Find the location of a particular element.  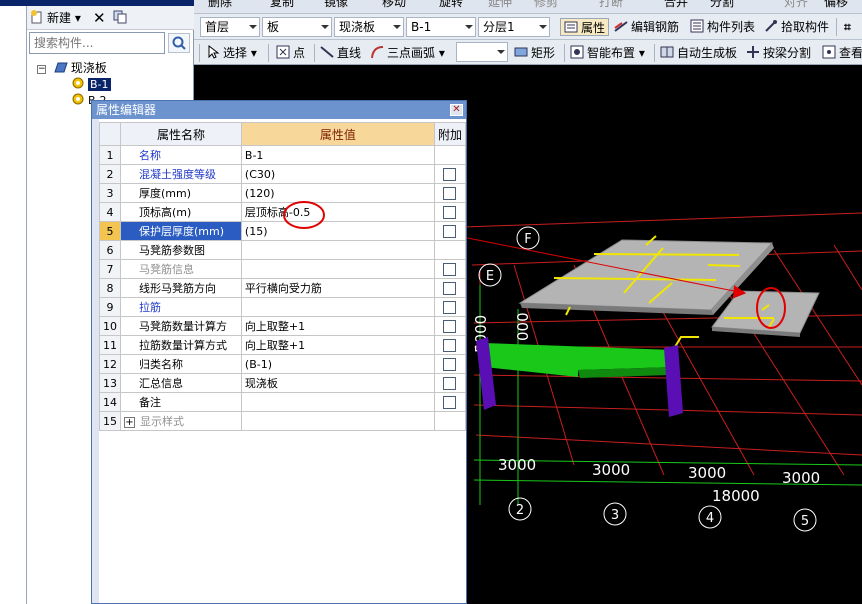

auto-generate-button: 自动生成板 is located at coordinates (698, 53).